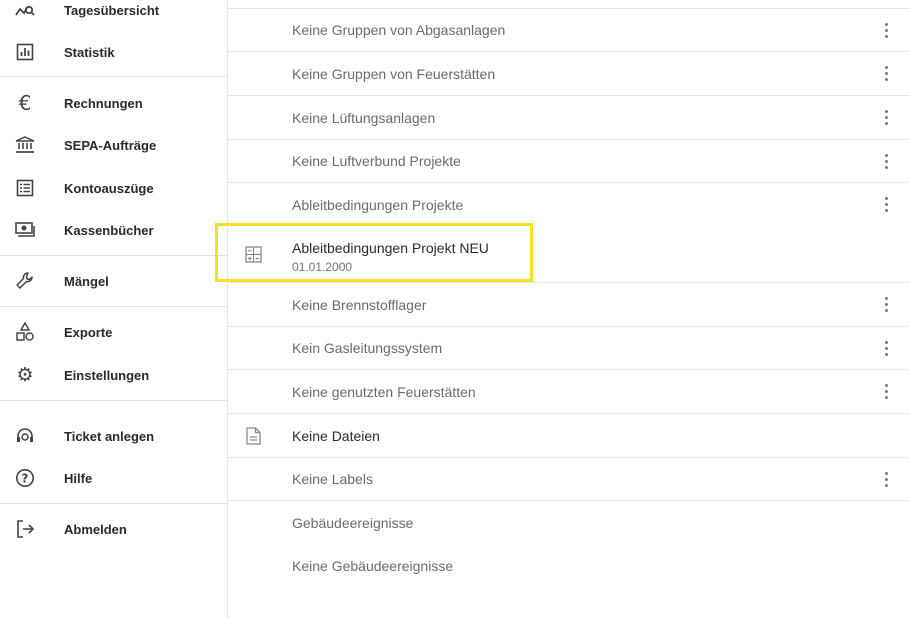 This screenshot has width=910, height=618. What do you see at coordinates (399, 30) in the screenshot?
I see `list-item-label: Keine Gruppen von Abgasanlagen` at bounding box center [399, 30].